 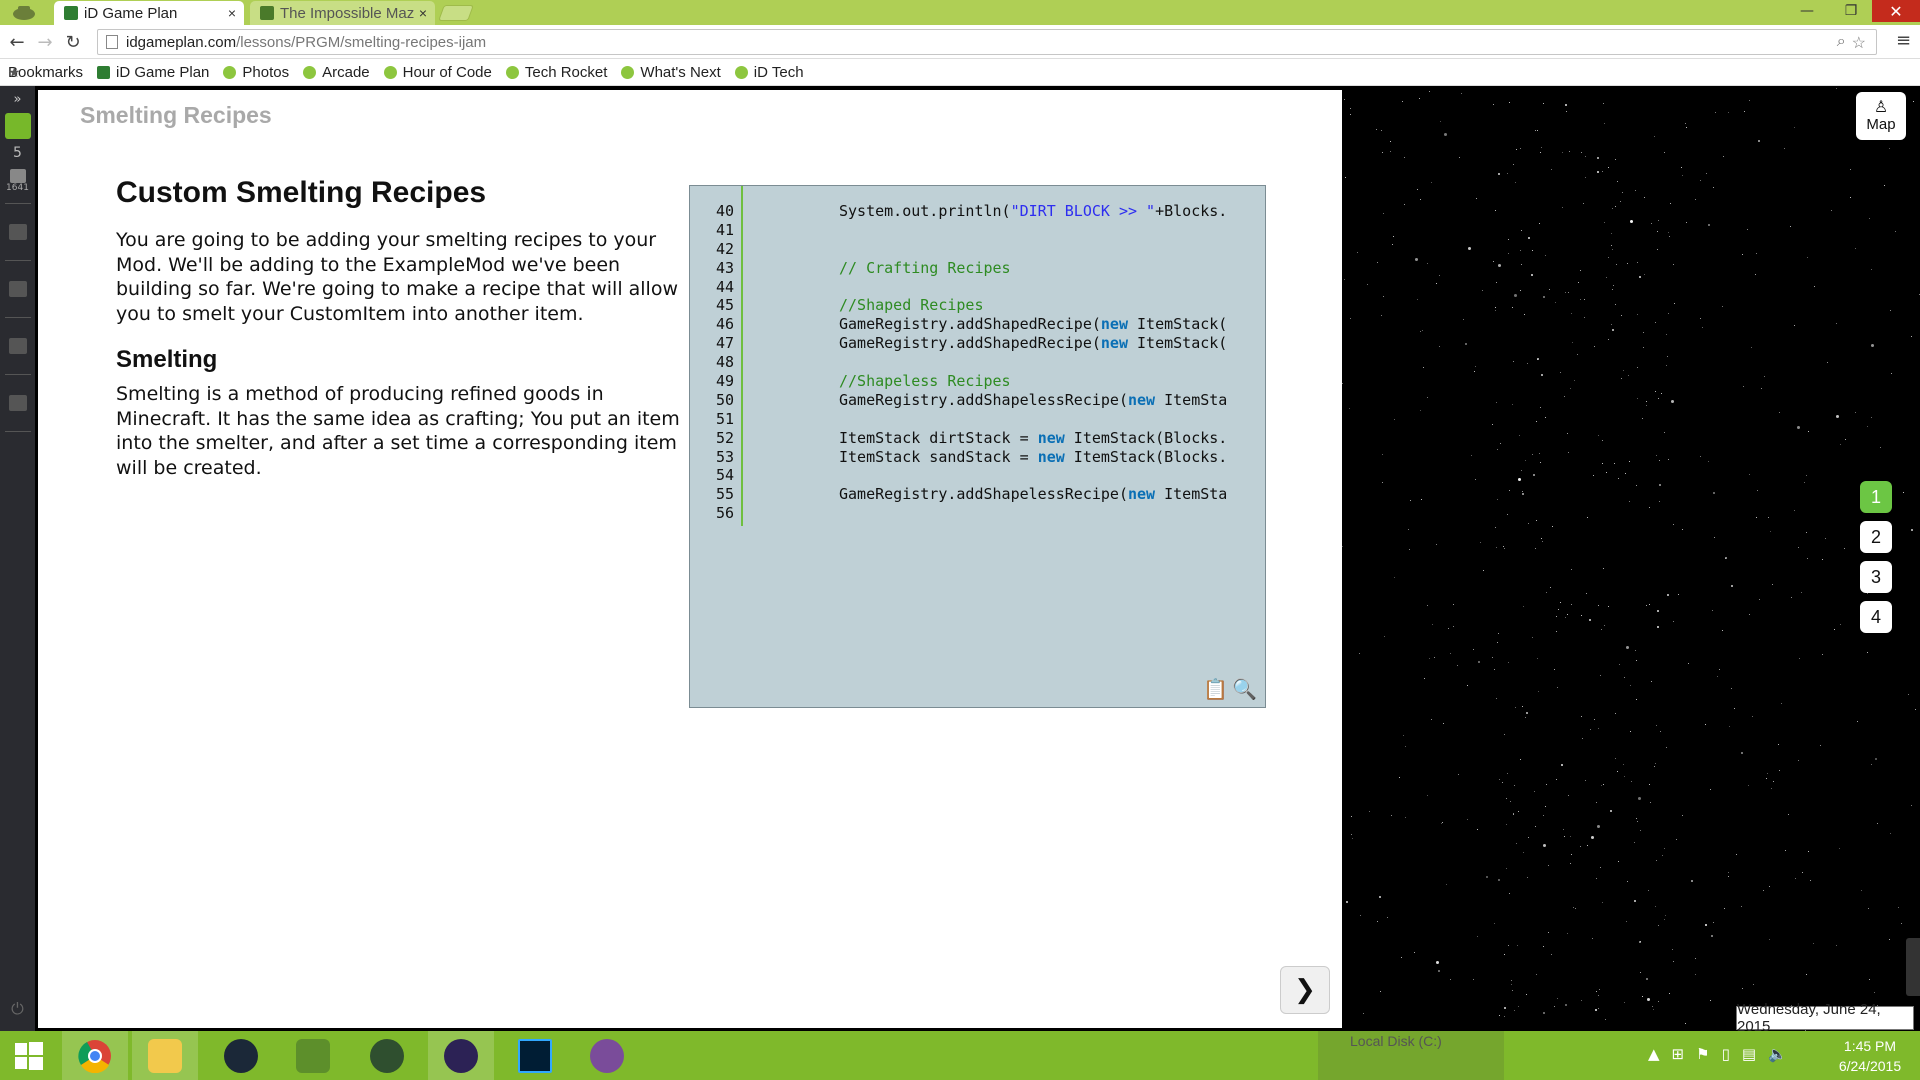 I want to click on map-nav-icon, so click(x=17, y=232).